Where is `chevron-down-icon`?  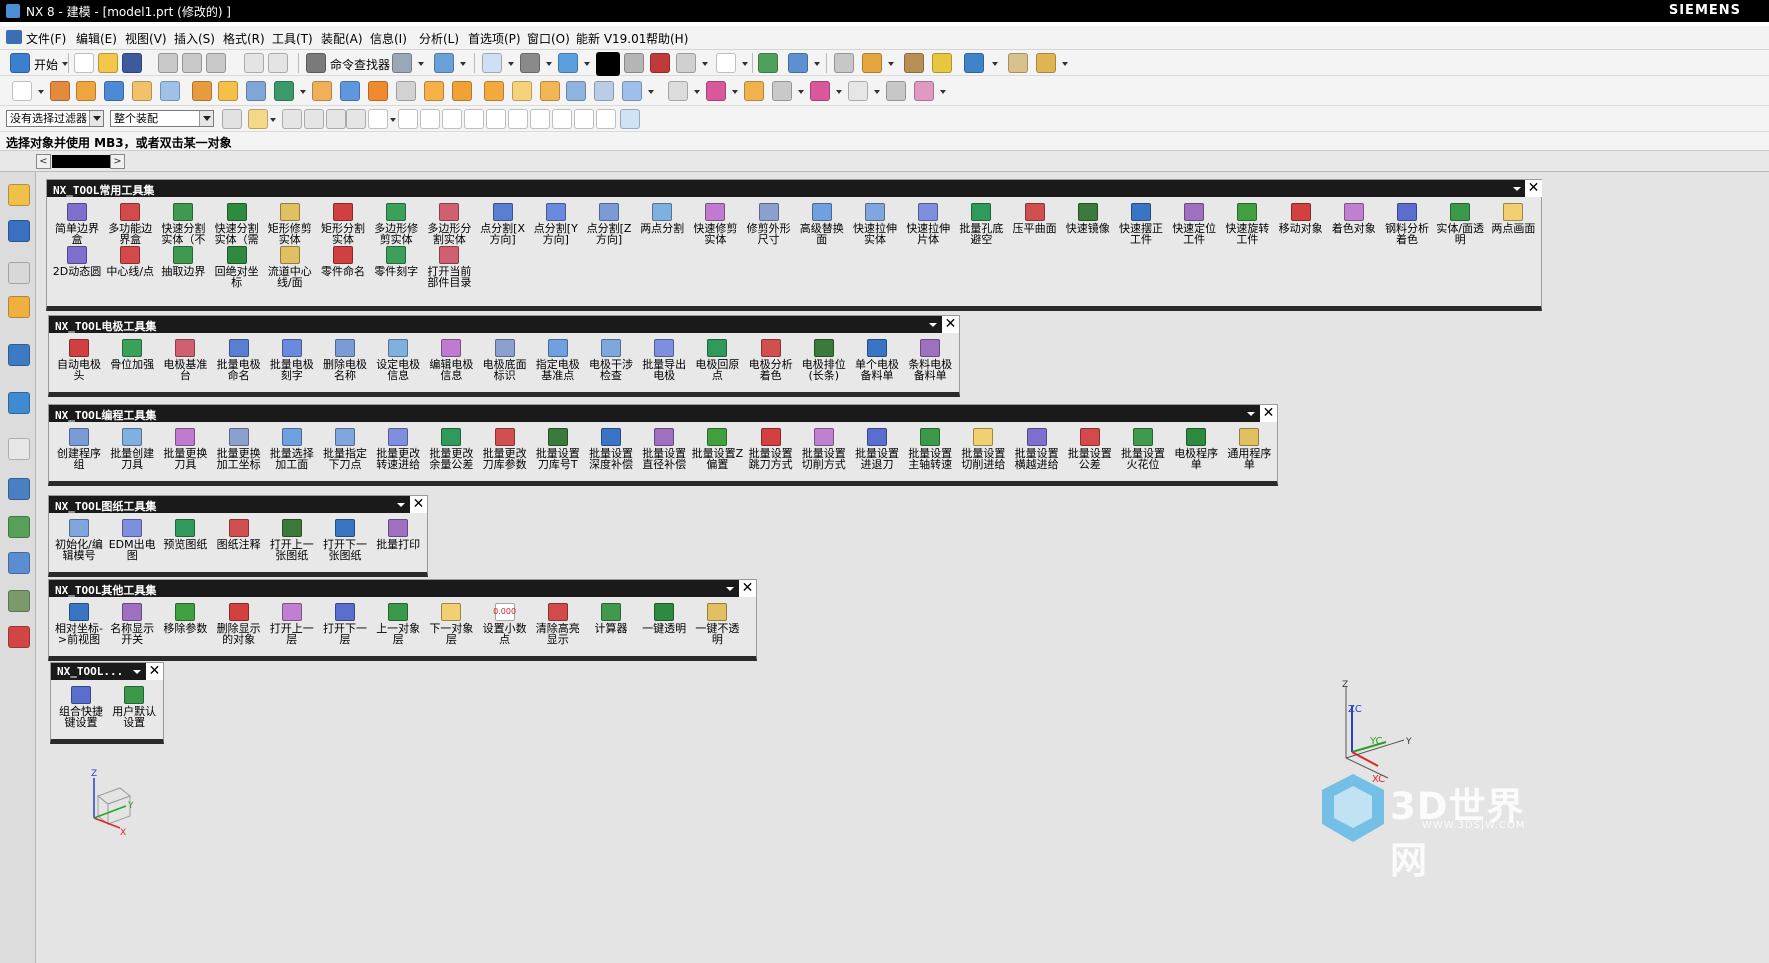
chevron-down-icon is located at coordinates (1251, 413).